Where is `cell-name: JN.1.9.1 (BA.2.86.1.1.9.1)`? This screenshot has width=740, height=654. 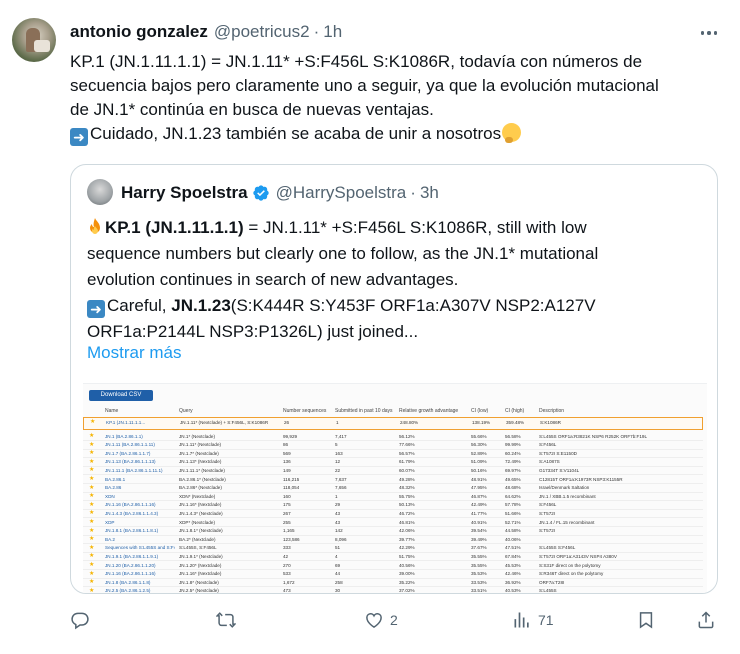
cell-name: JN.1.9.1 (BA.2.86.1.1.9.1) is located at coordinates (132, 556).